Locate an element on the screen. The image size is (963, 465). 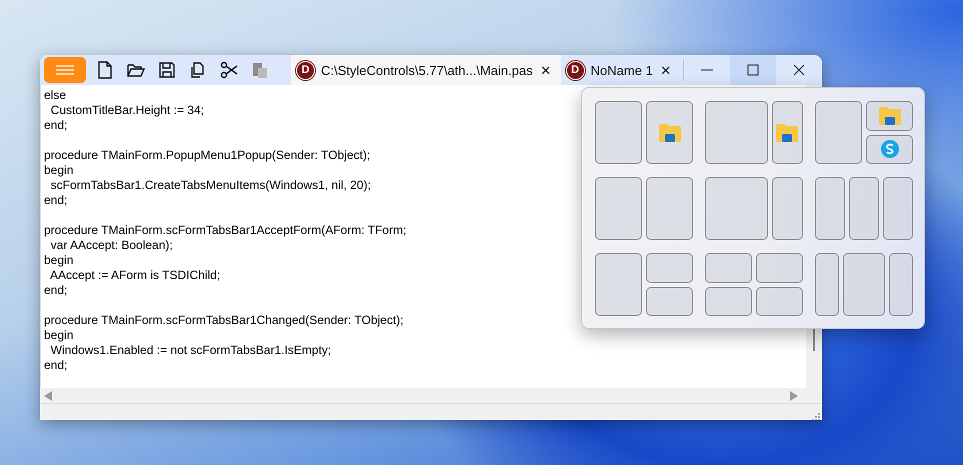
close-icon is located at coordinates (799, 70).